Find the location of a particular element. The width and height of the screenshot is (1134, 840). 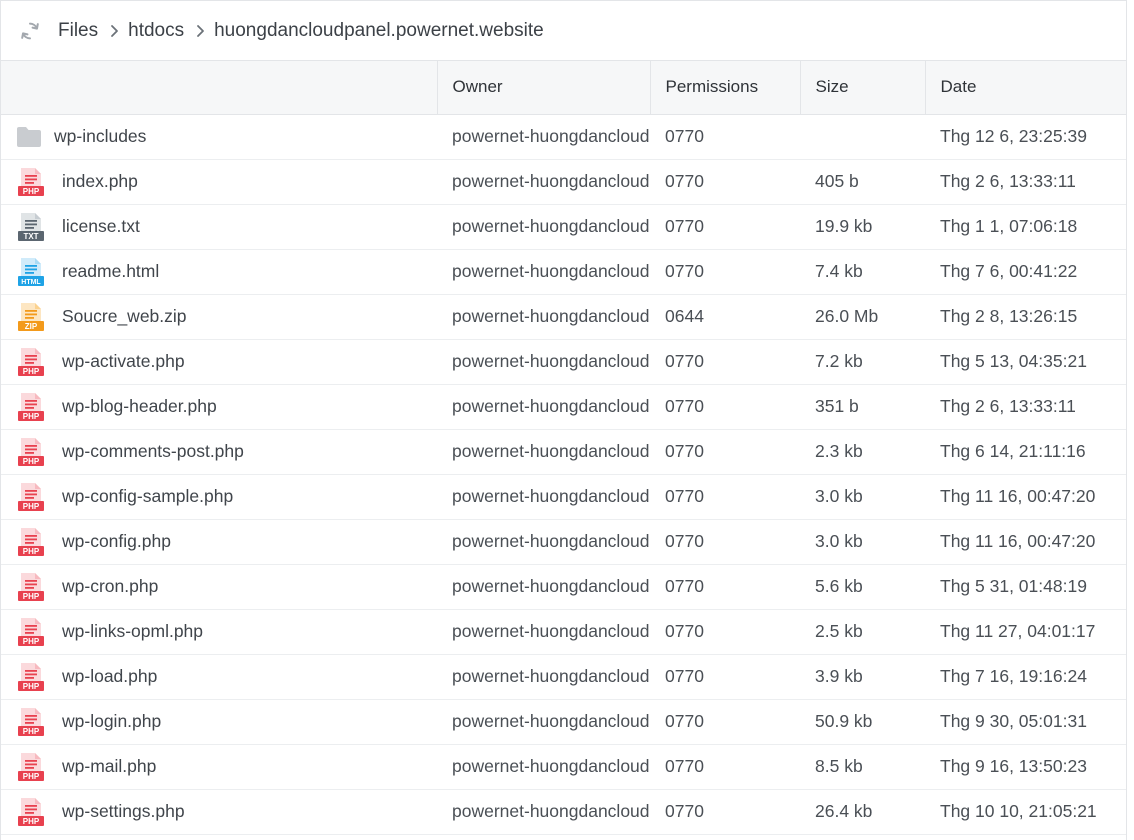

name-cell: wp-includes is located at coordinates (219, 137).